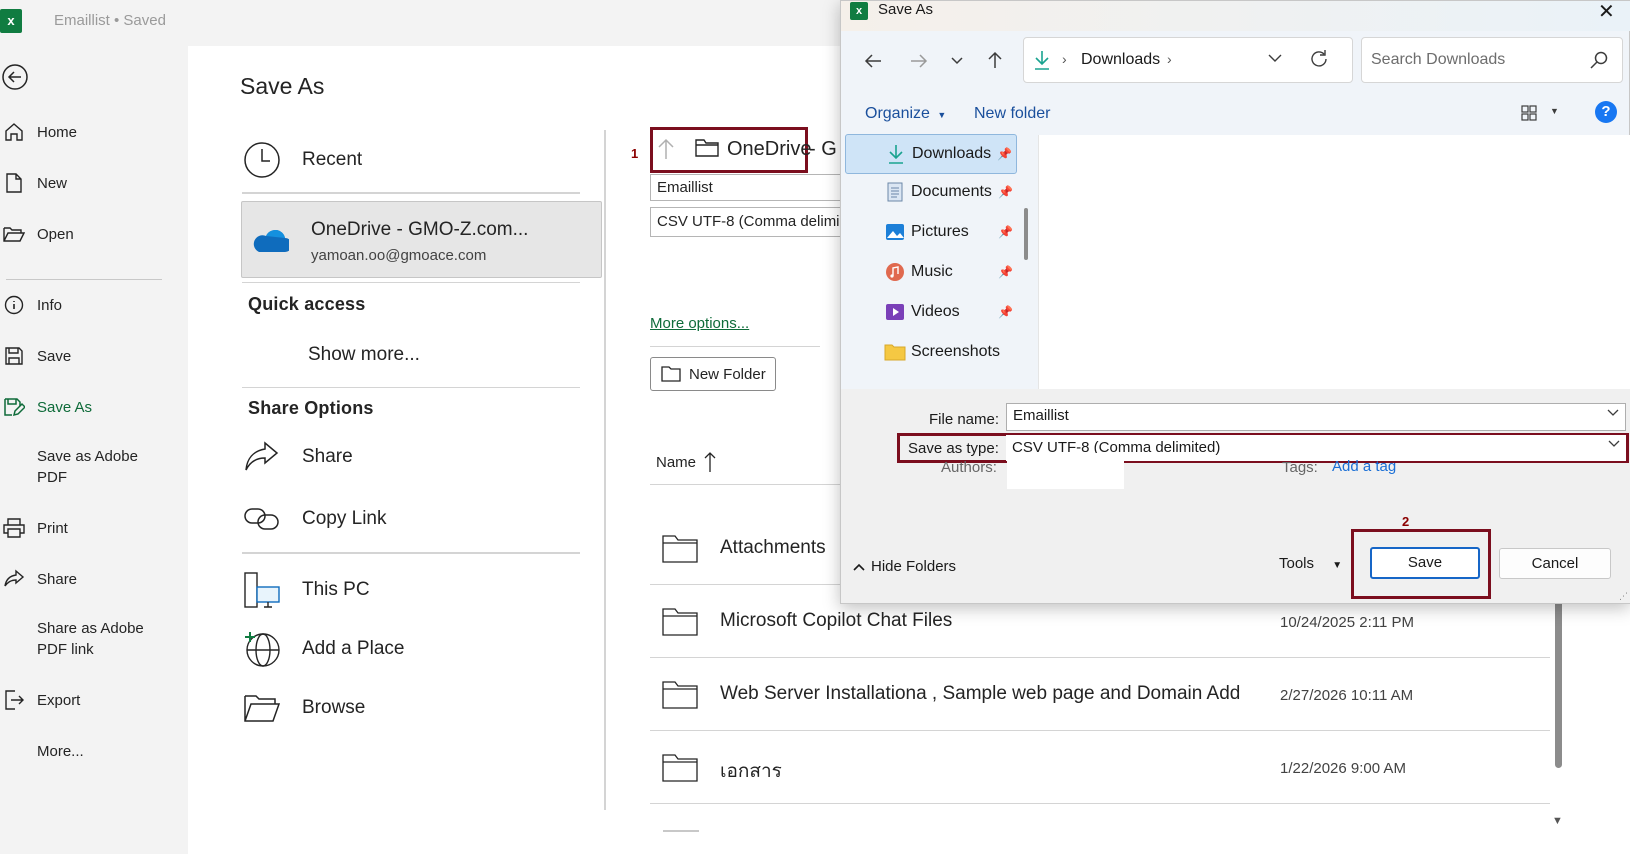  Describe the element at coordinates (836, 620) in the screenshot. I see `file-name: Microsoft Copilot Chat Files` at that location.